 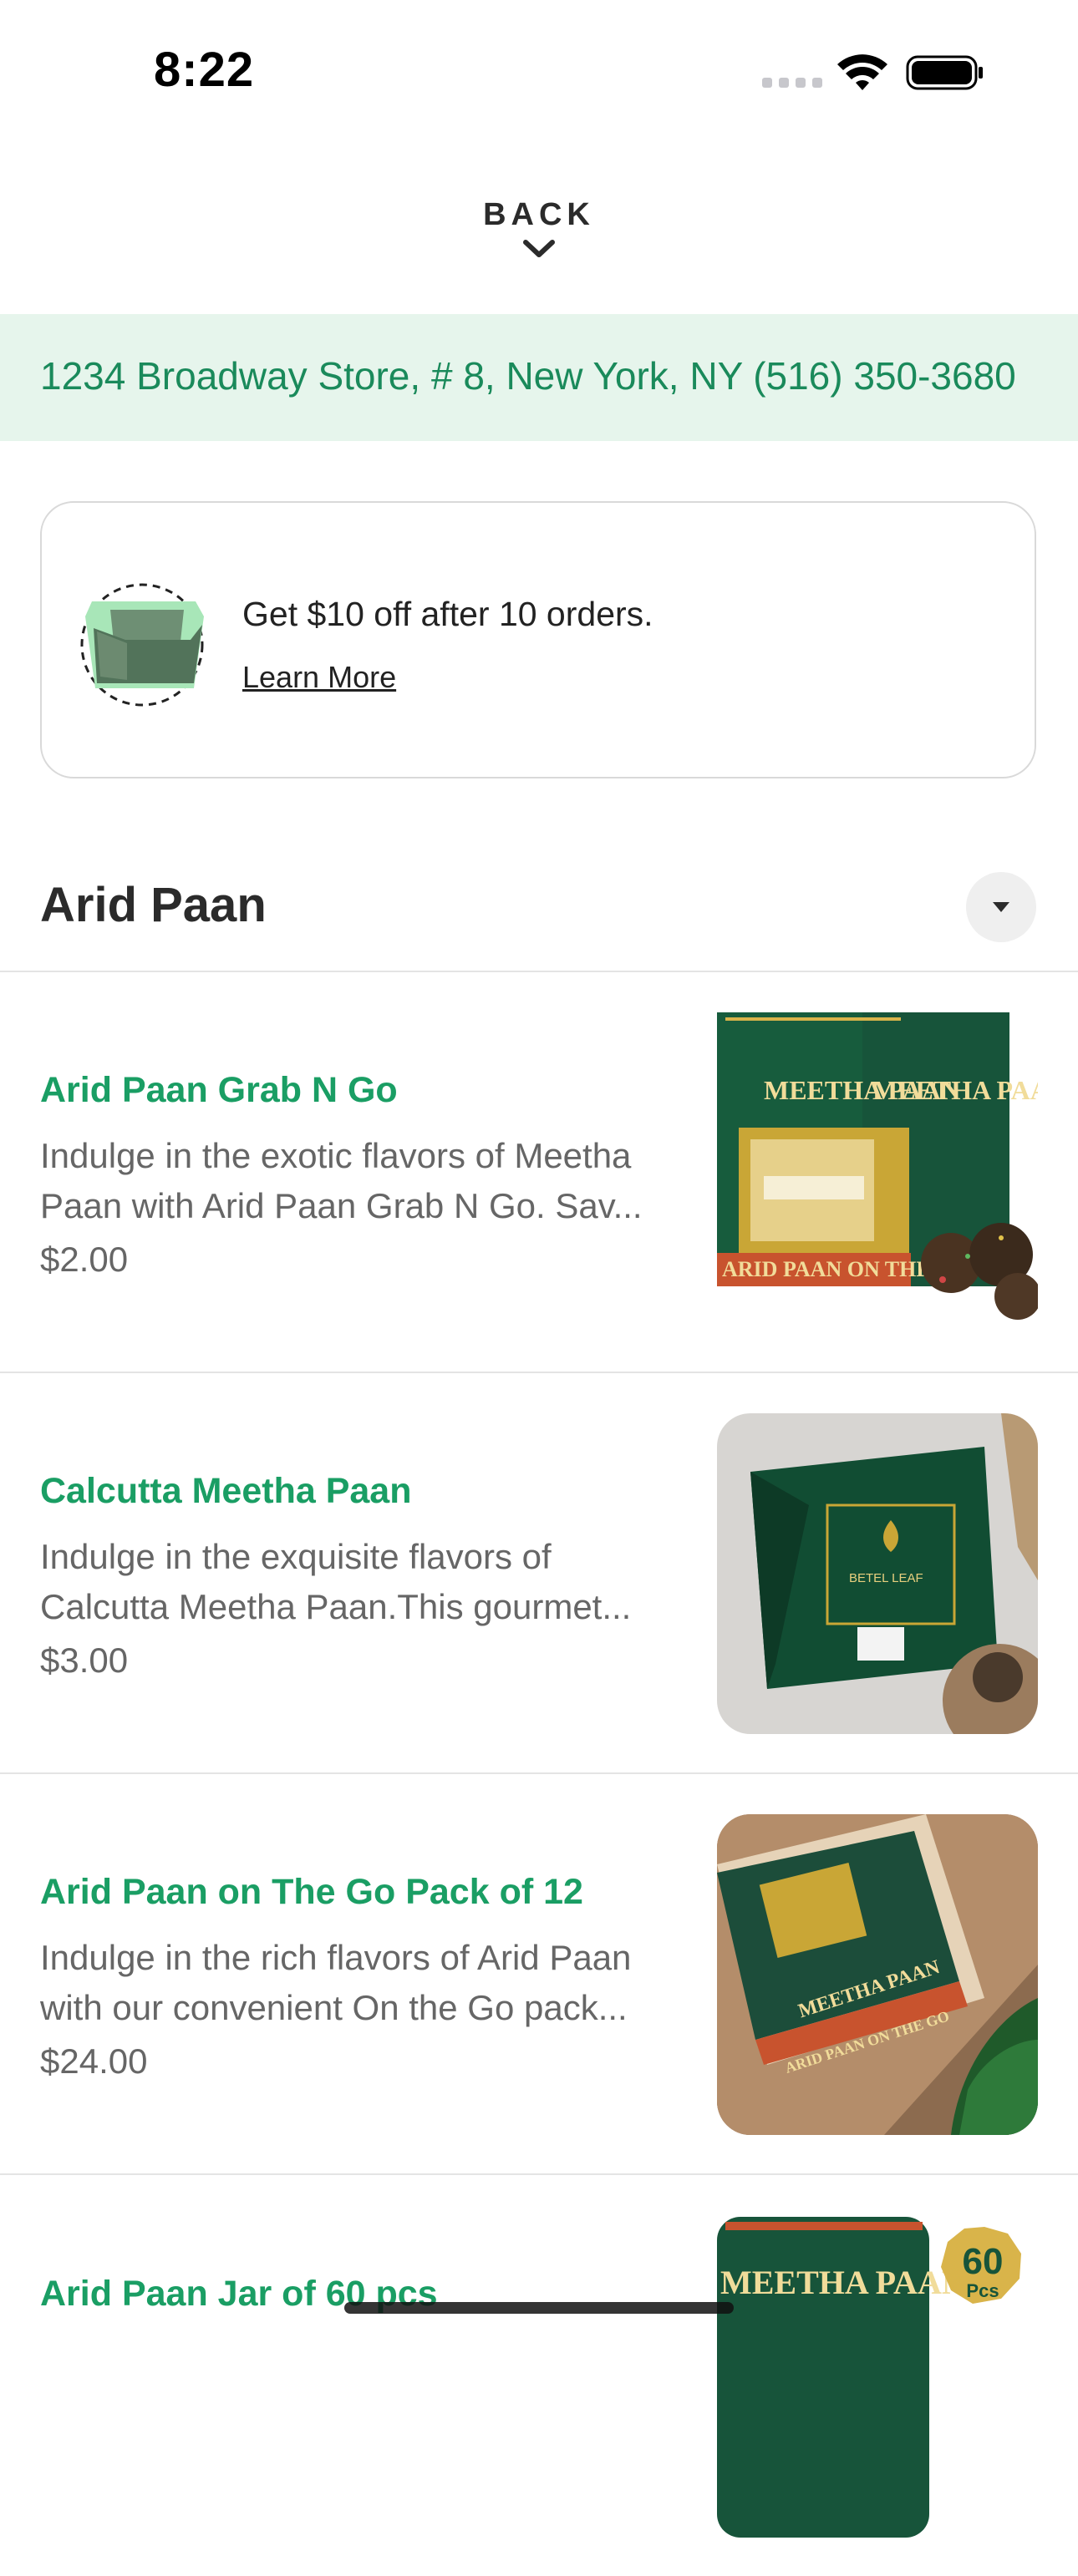 I want to click on back-button: BACK, so click(x=539, y=239).